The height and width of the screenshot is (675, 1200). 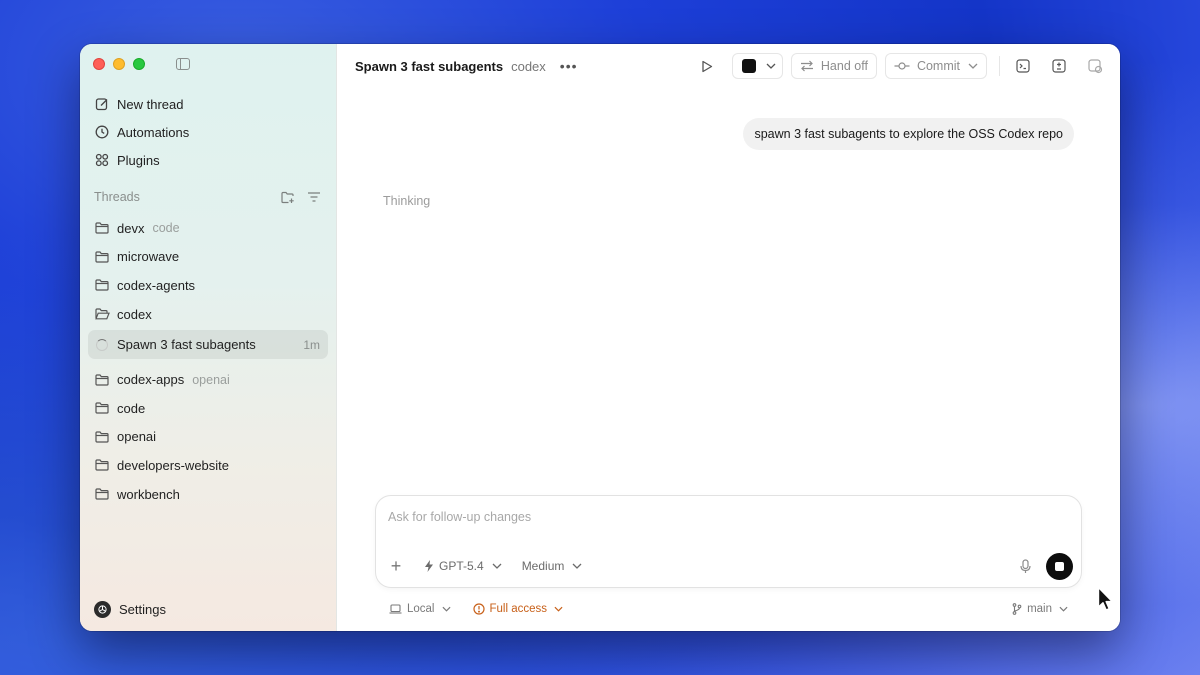 I want to click on composer-controls: + GPT-5.4 Medium, so click(x=729, y=566).